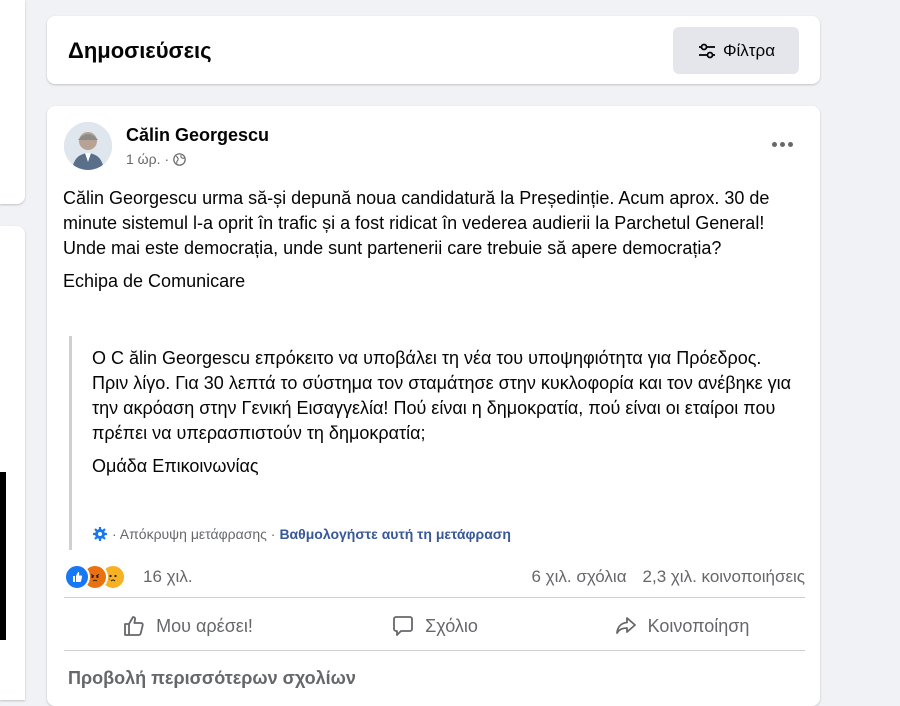 The width and height of the screenshot is (900, 706). What do you see at coordinates (3, 556) in the screenshot?
I see `left-column-image-fragment` at bounding box center [3, 556].